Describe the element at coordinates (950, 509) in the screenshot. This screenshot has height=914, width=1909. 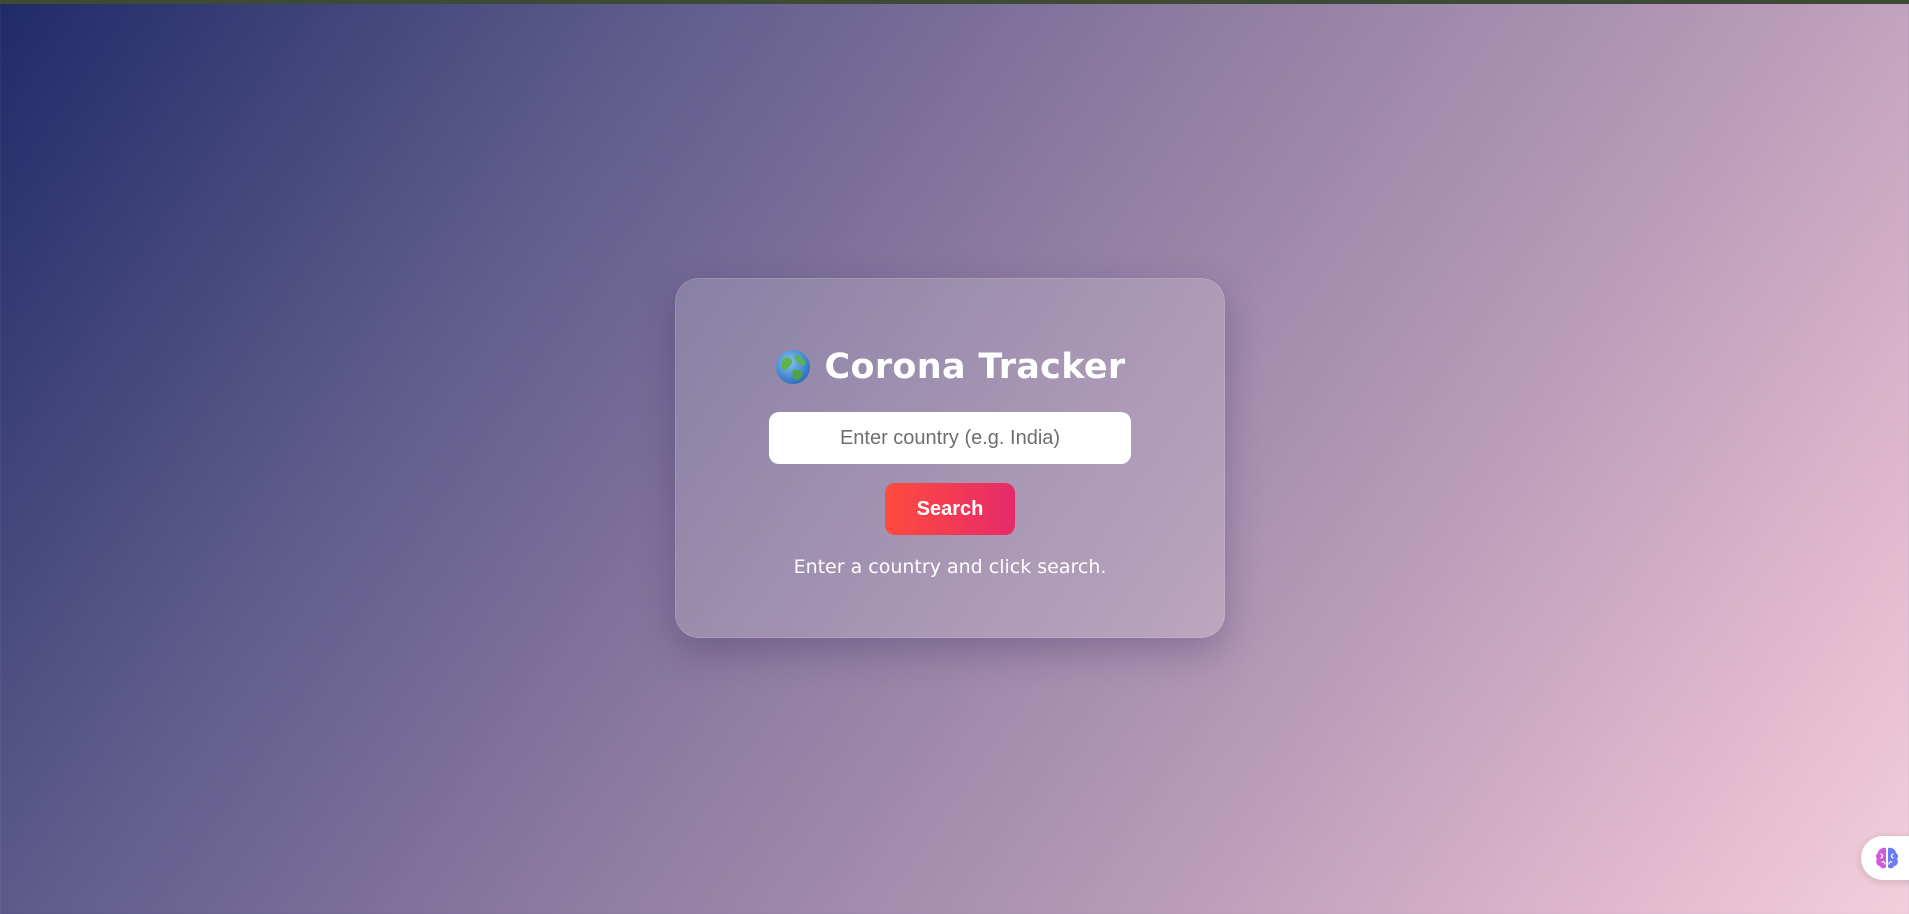
I see `search-button: Search` at that location.